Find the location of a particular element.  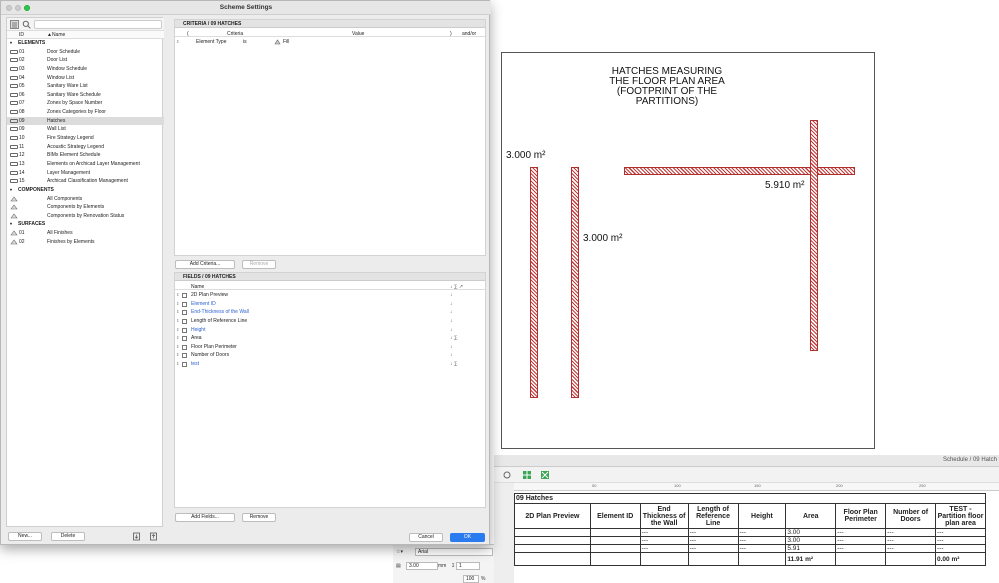

field-row: ⇕ Length of Reference Line ↓ is located at coordinates (330, 321).